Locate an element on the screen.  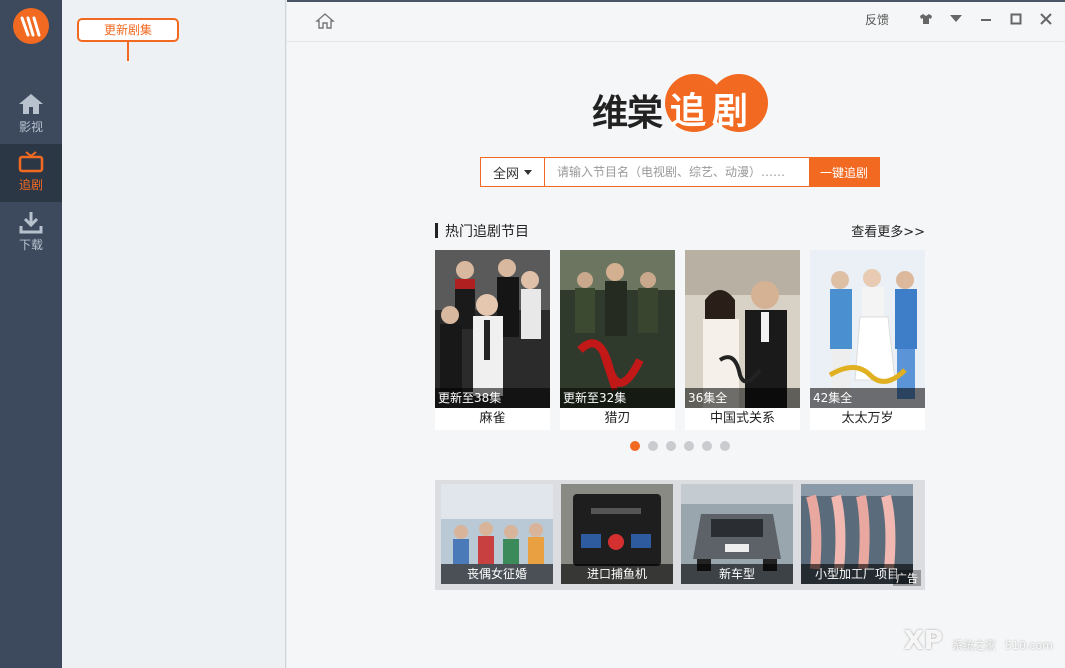
ad-caption: 丧偶女征婚 is located at coordinates (497, 574).